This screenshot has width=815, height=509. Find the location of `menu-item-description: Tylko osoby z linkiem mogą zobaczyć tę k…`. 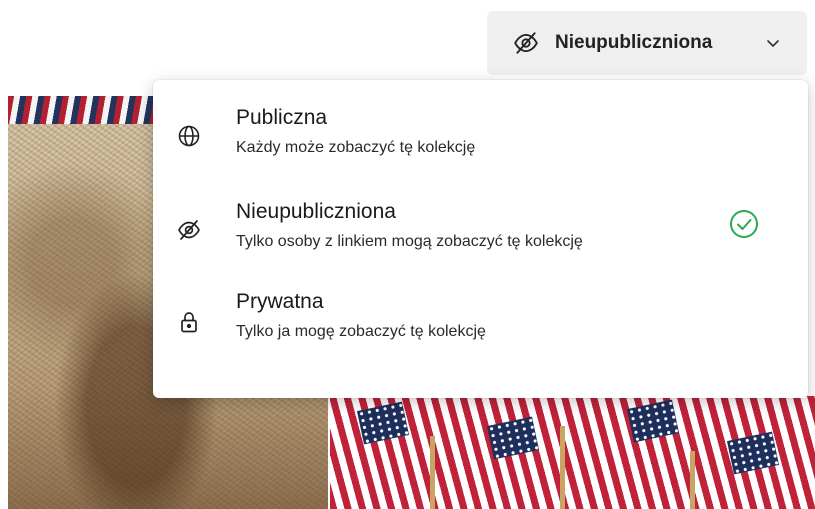

menu-item-description: Tylko osoby z linkiem mogą zobaczyć tę k… is located at coordinates (409, 241).